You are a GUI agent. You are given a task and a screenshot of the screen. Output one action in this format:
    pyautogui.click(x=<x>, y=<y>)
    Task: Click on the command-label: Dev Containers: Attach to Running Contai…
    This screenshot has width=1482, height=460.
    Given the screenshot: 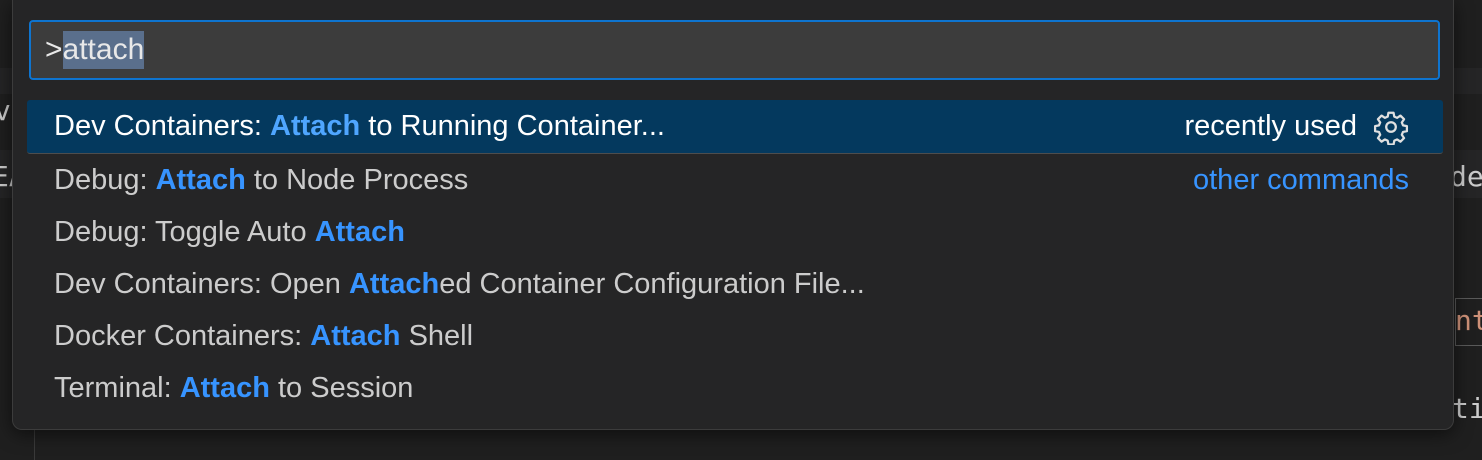 What is the action you would take?
    pyautogui.click(x=359, y=126)
    